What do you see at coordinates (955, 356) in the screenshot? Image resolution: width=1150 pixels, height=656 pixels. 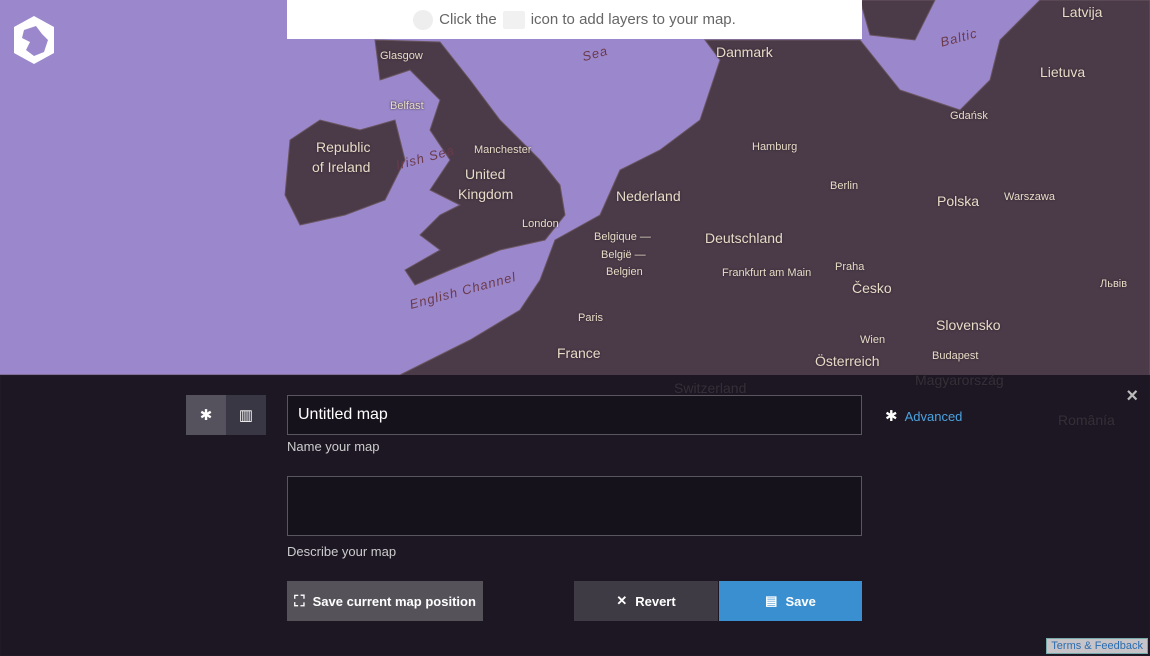 I see `map-label: Budapest` at bounding box center [955, 356].